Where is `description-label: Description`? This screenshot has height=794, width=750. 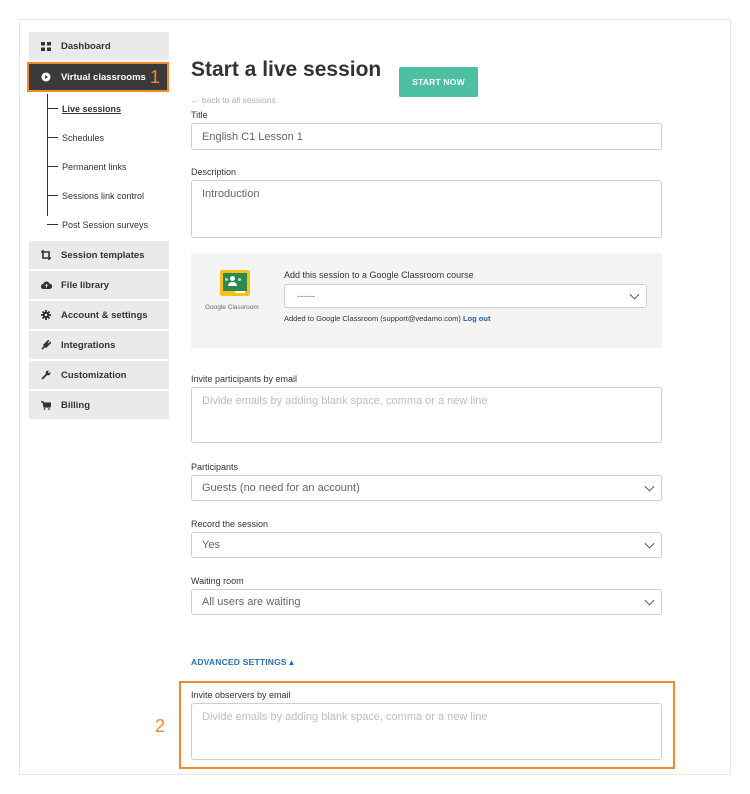 description-label: Description is located at coordinates (214, 172).